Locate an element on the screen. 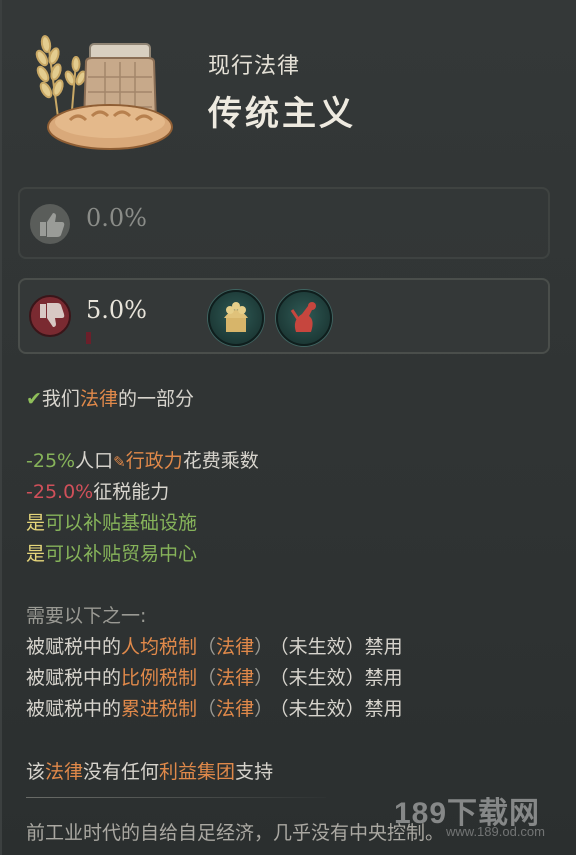  thumbs-up-icon is located at coordinates (50, 224).